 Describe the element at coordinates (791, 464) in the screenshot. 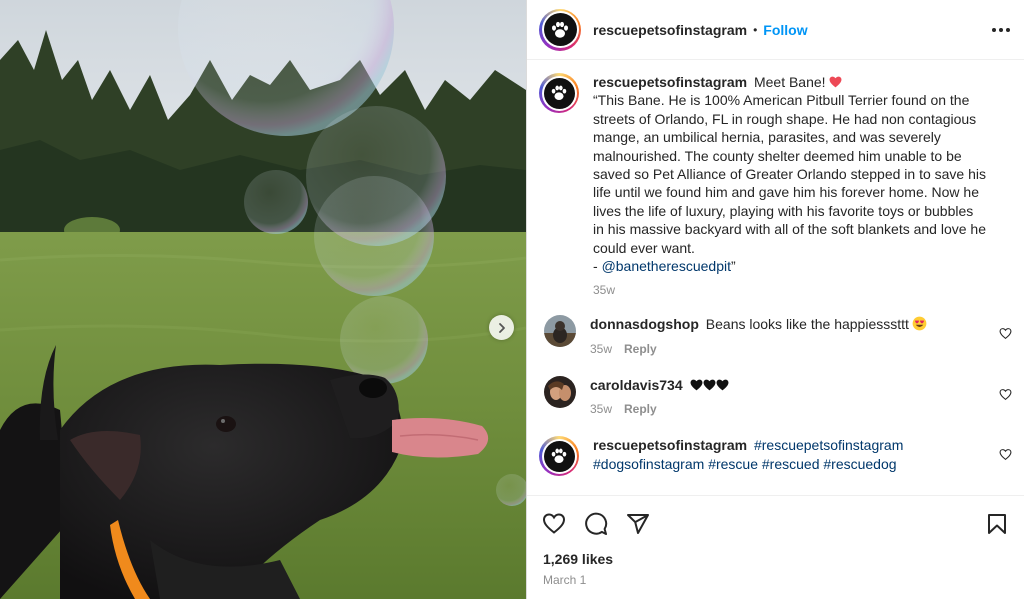

I see `hashtag-link: #rescued` at that location.